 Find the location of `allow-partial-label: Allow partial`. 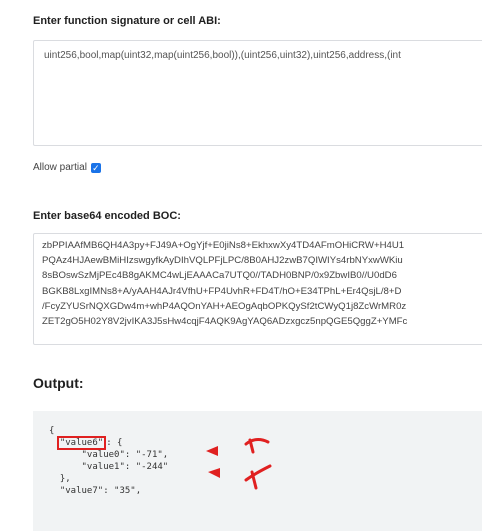

allow-partial-label: Allow partial is located at coordinates (60, 167).